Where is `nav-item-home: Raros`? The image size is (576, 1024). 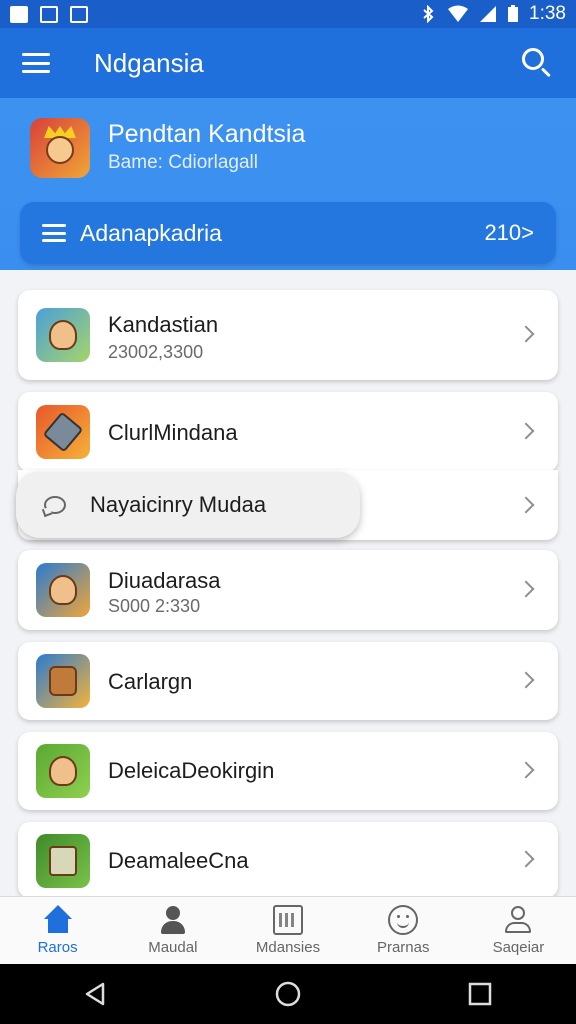 nav-item-home: Raros is located at coordinates (57, 930).